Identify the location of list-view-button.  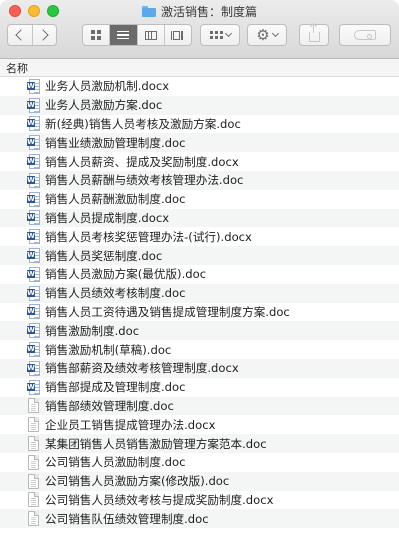
(123, 35).